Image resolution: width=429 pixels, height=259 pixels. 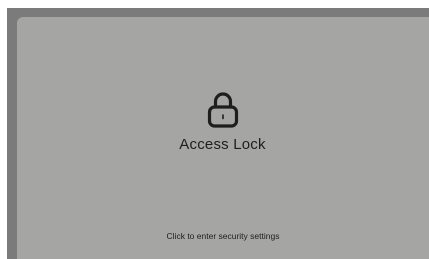 I want to click on security-settings-hint: Click to enter security settings, so click(x=223, y=236).